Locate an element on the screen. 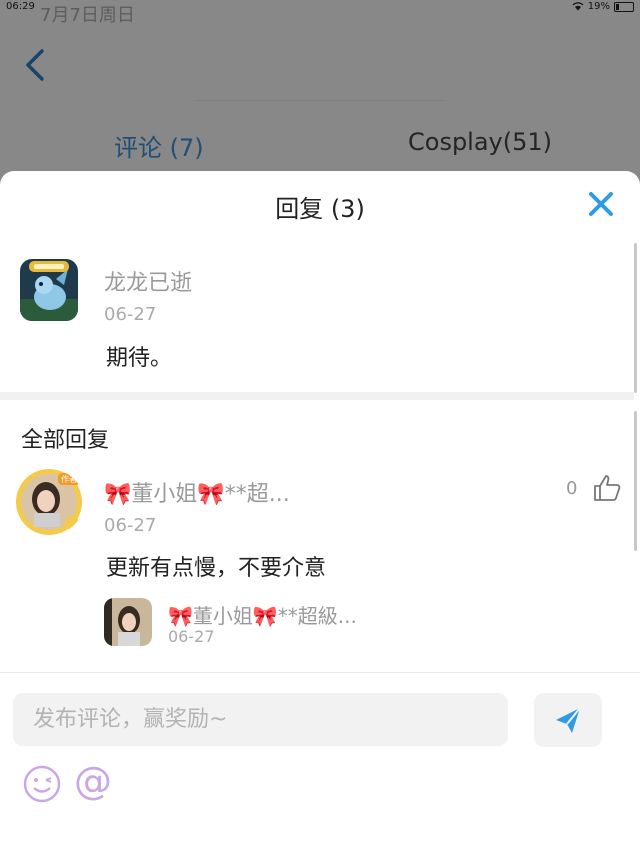  close-icon is located at coordinates (601, 204).